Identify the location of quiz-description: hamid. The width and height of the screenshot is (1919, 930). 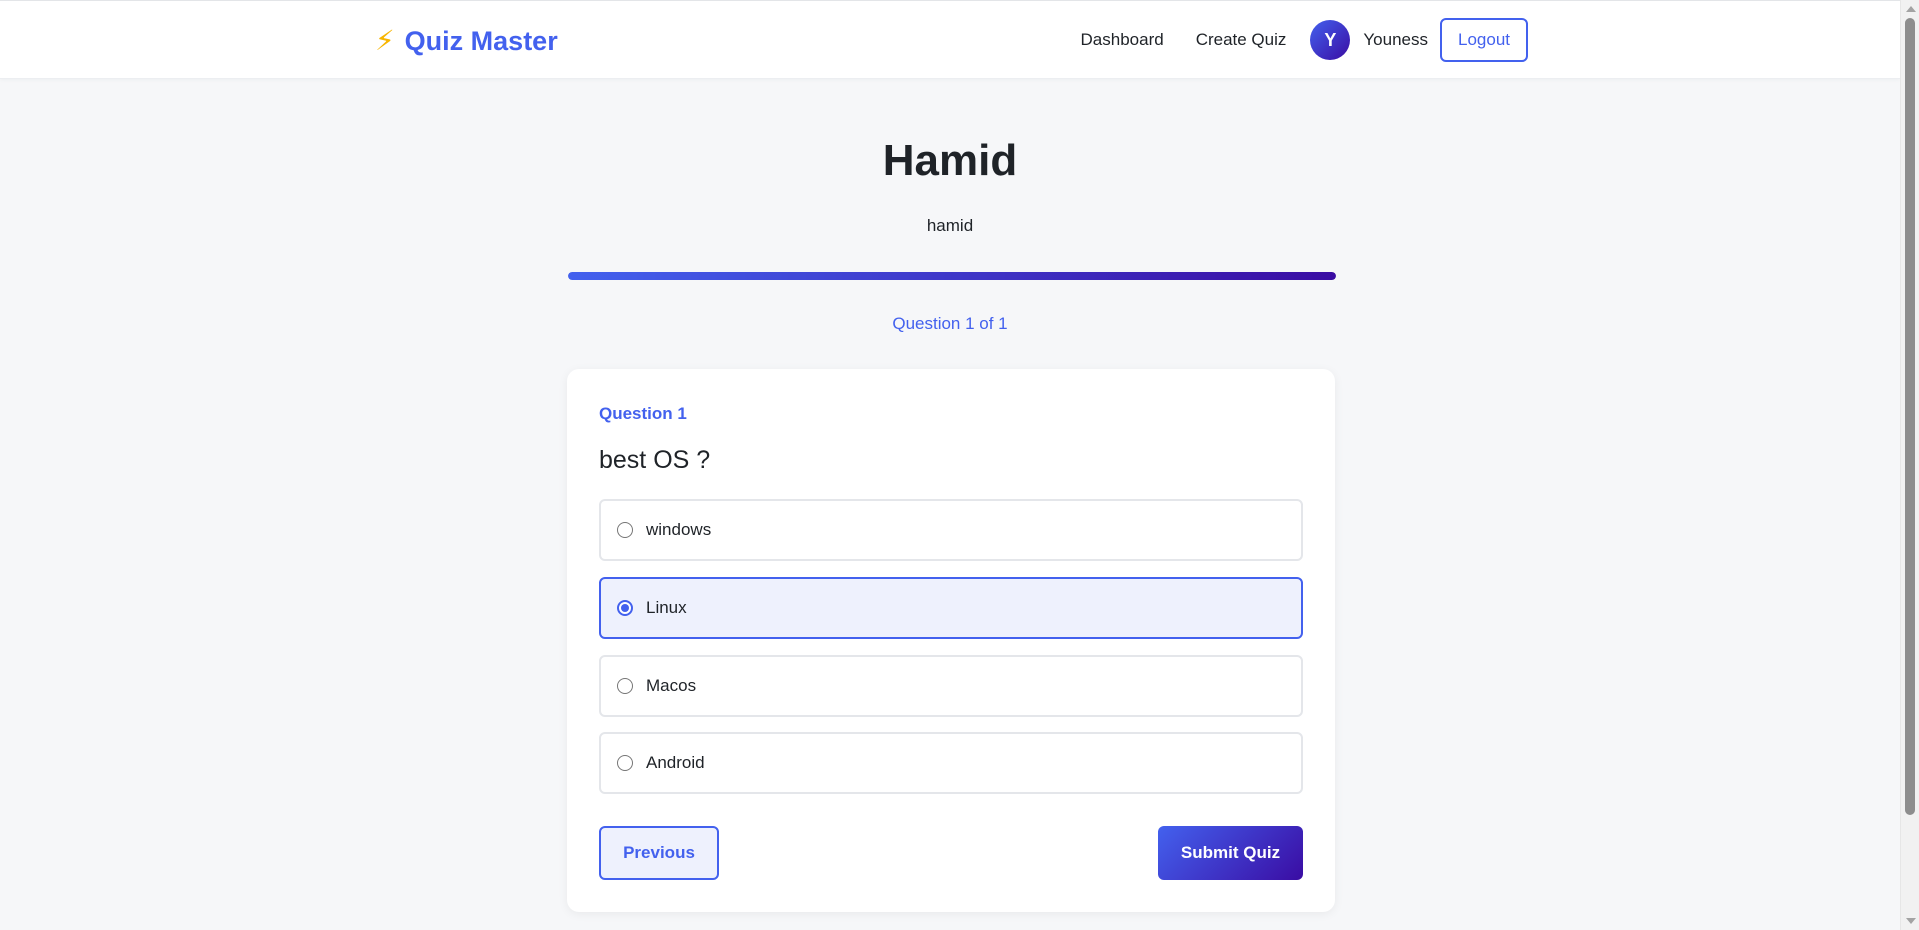
(950, 225).